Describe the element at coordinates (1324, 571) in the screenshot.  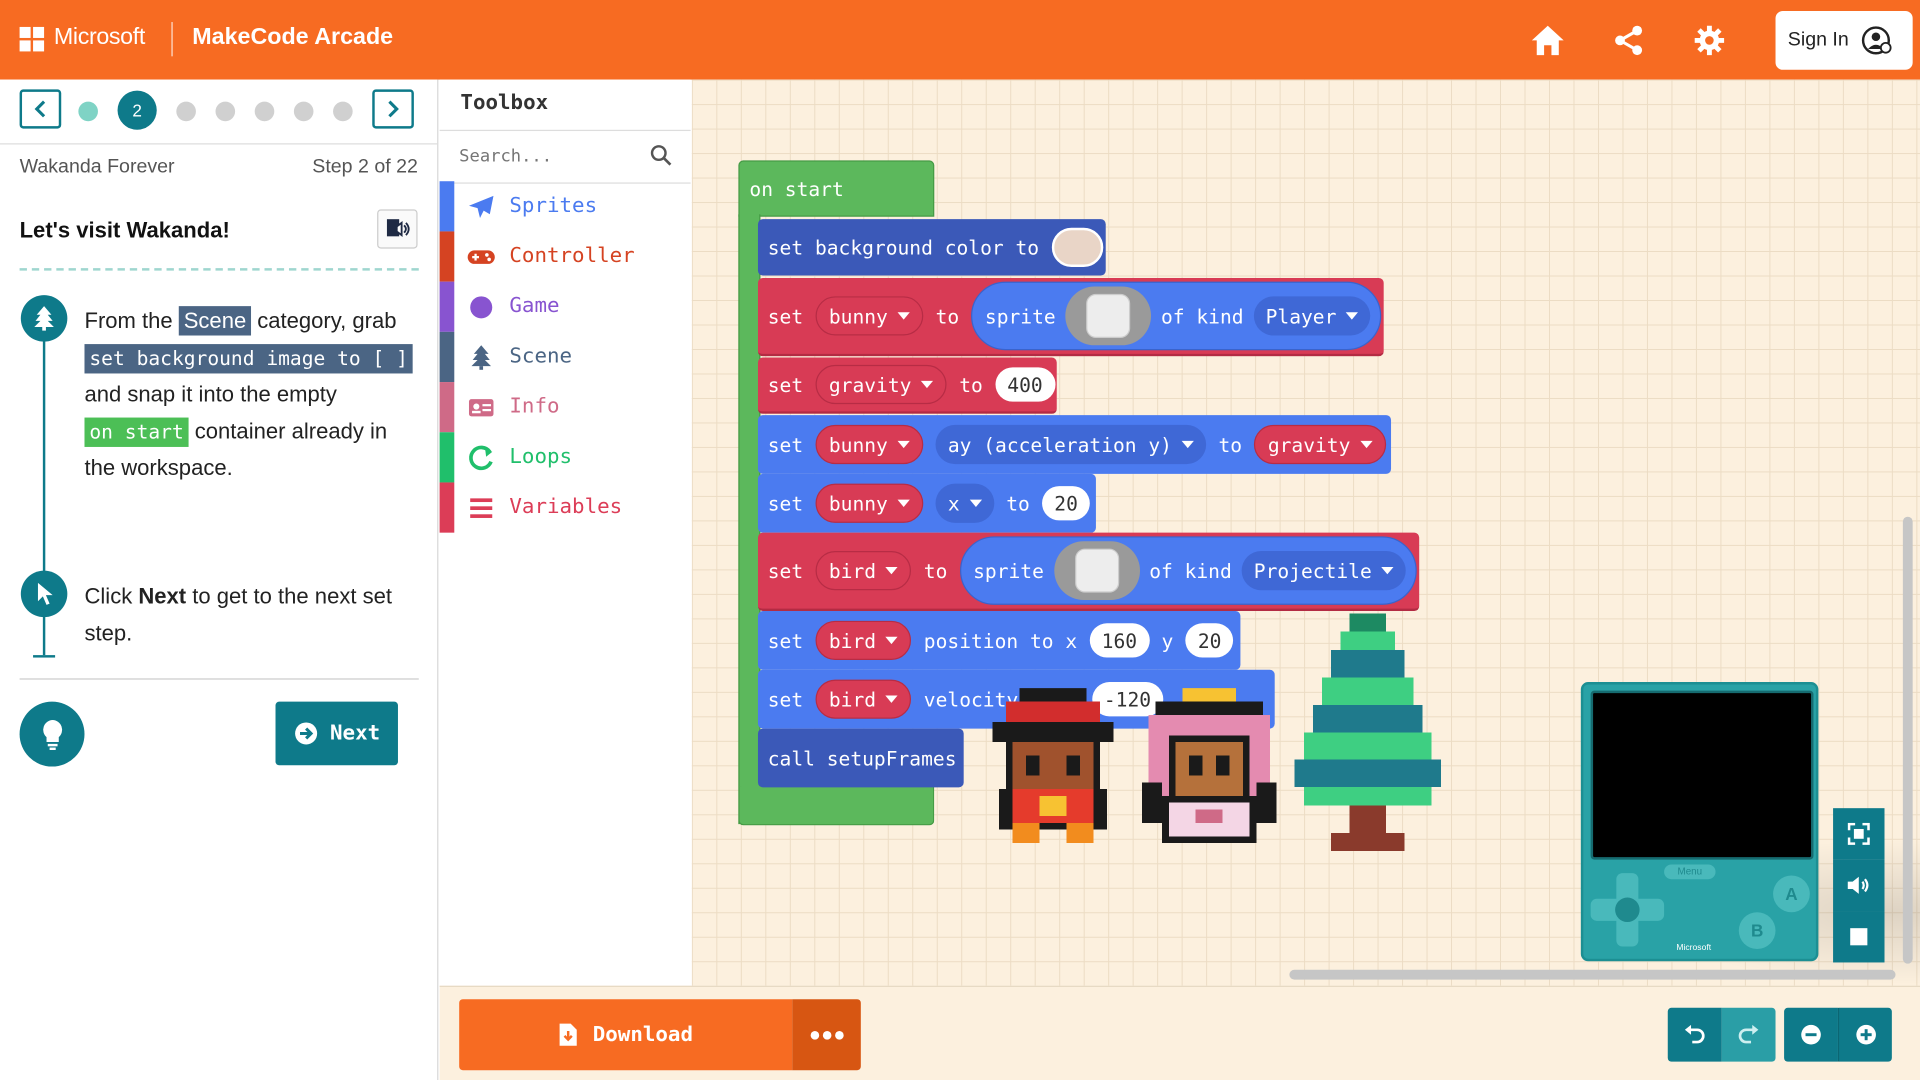
I see `kind-dropdown: Projectile` at that location.